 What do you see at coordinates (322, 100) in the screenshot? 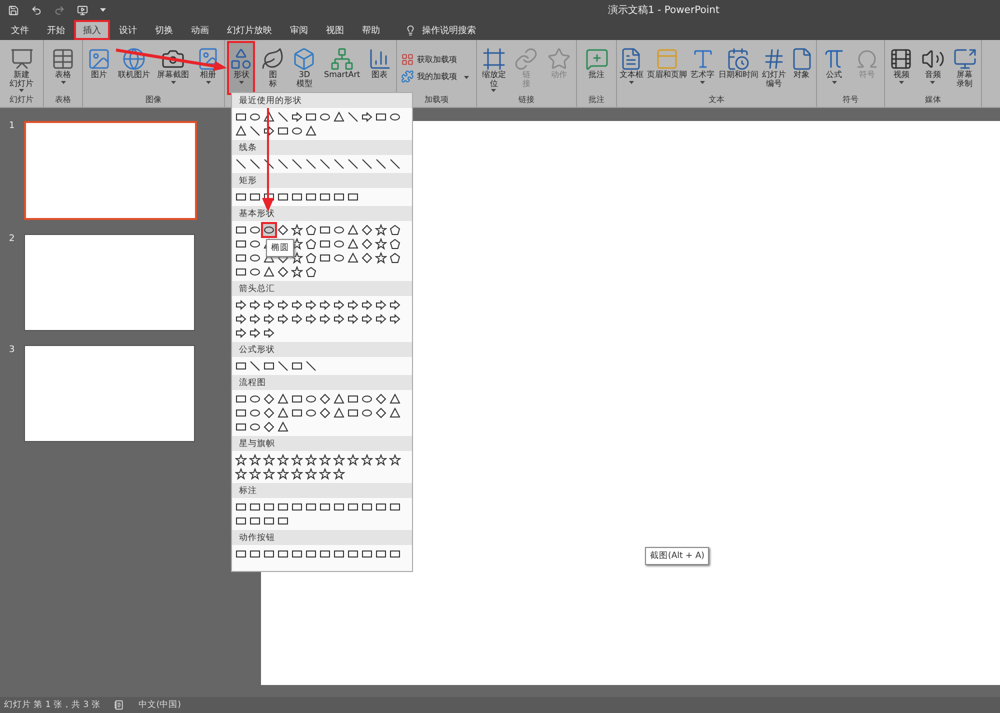
I see `section-header: 最近使用的形状` at bounding box center [322, 100].